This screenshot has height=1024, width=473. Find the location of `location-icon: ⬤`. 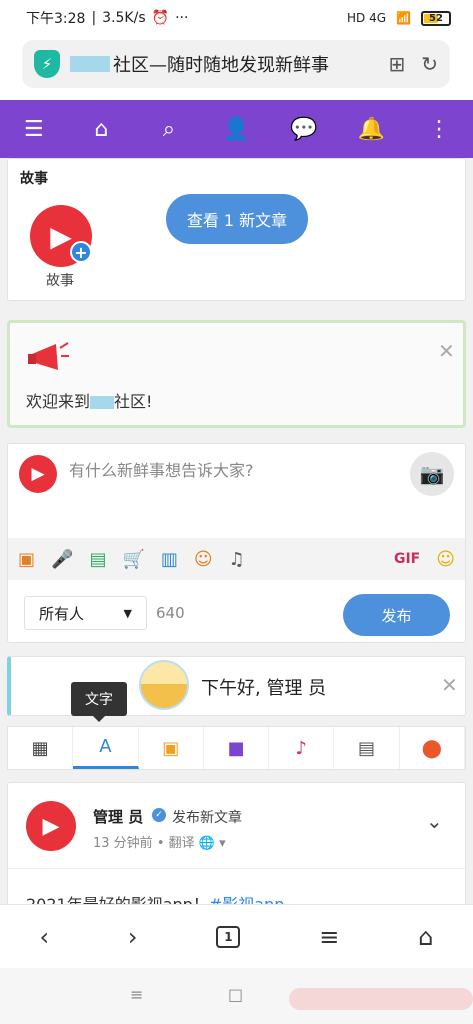

location-icon: ⬤ is located at coordinates (432, 748).